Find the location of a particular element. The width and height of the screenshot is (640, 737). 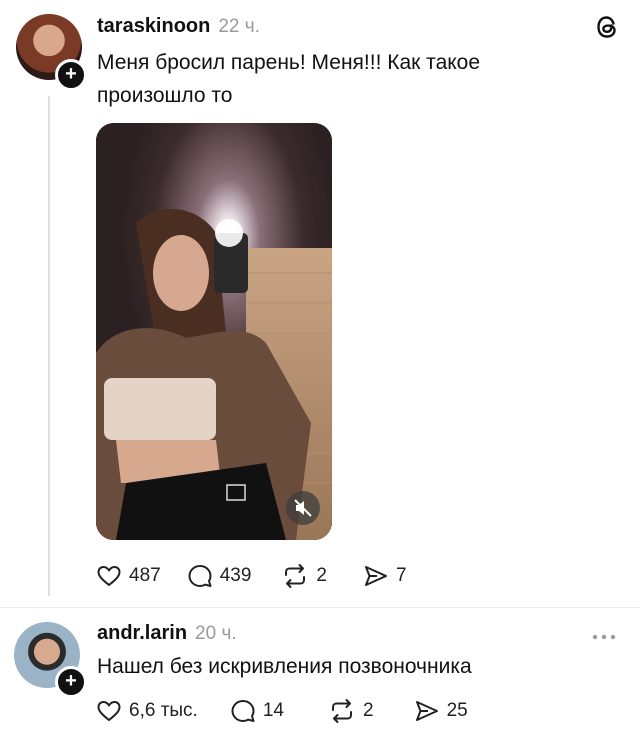

like-button: 487 is located at coordinates (128, 576).